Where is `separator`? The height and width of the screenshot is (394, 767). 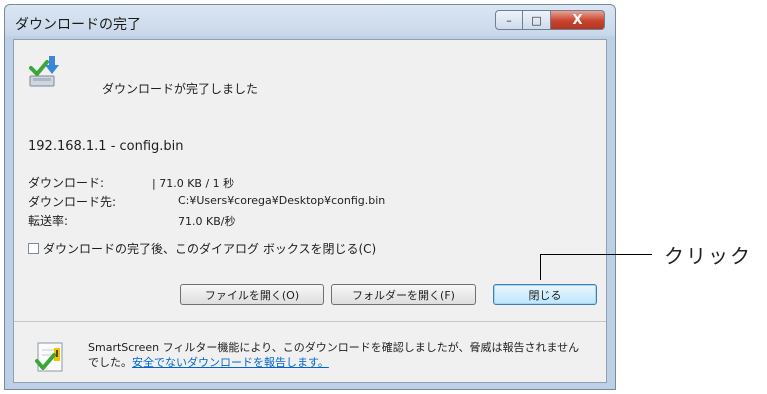
separator is located at coordinates (310, 321).